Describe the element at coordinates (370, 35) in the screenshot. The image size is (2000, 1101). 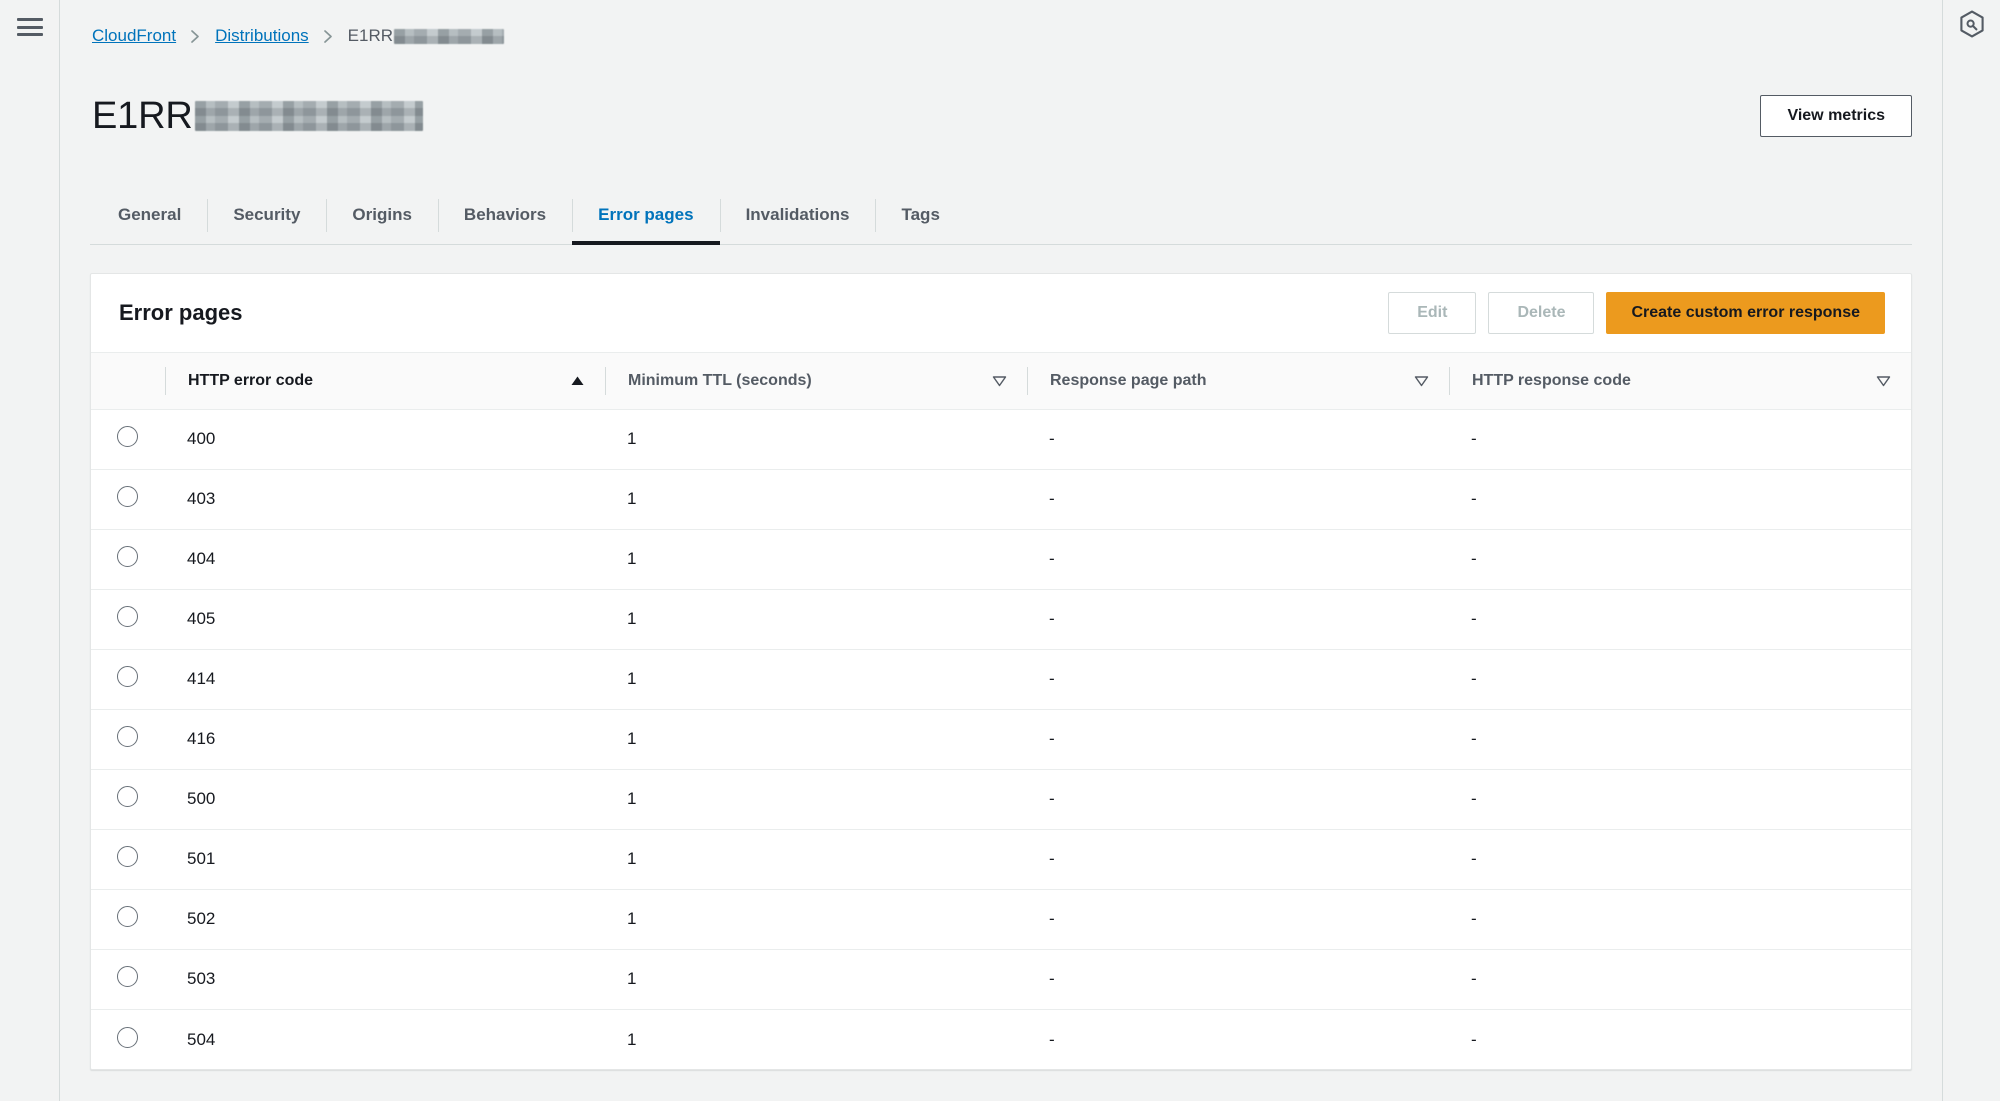
I see `breadcrumb-distribution-id-text: E1RR` at that location.